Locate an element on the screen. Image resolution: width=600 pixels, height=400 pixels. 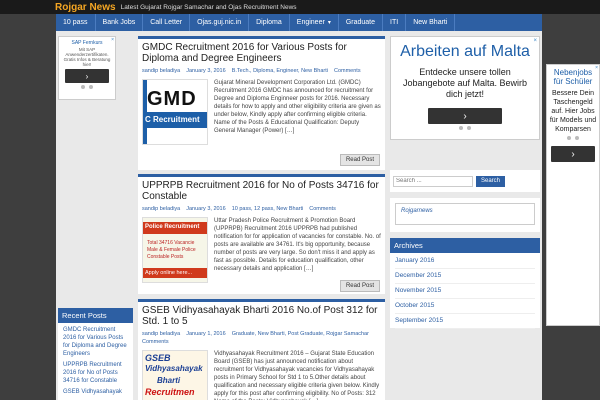
thumb-text: GMD is located at coordinates (172, 99).